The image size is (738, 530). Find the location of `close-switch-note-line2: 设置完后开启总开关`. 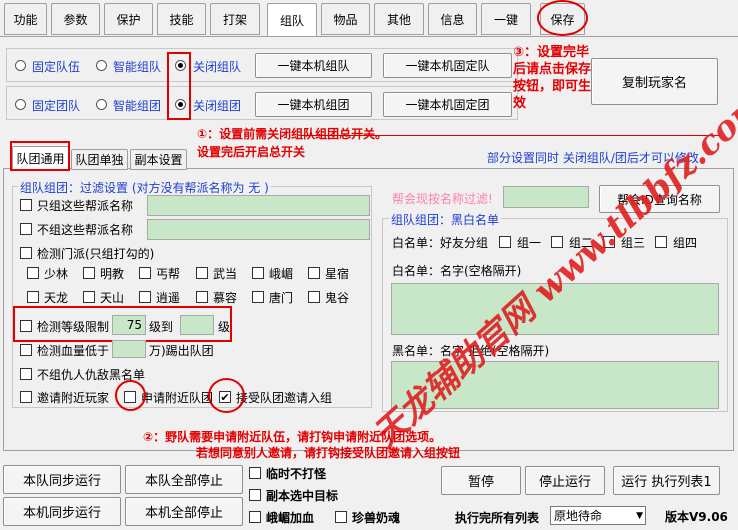

close-switch-note-line2: 设置完后开启总开关 is located at coordinates (251, 152).